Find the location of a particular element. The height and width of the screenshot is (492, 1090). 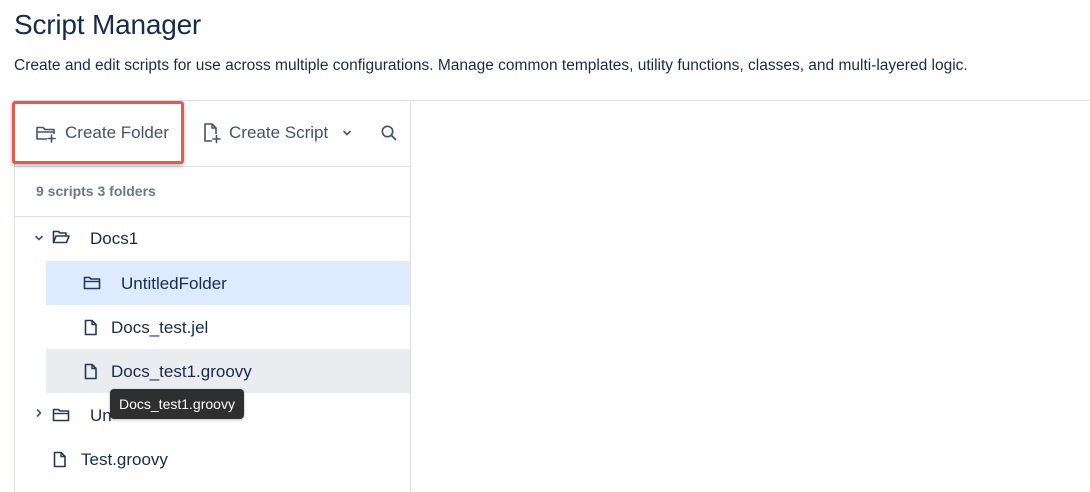

create-folder-label: Create Folder is located at coordinates (117, 132).